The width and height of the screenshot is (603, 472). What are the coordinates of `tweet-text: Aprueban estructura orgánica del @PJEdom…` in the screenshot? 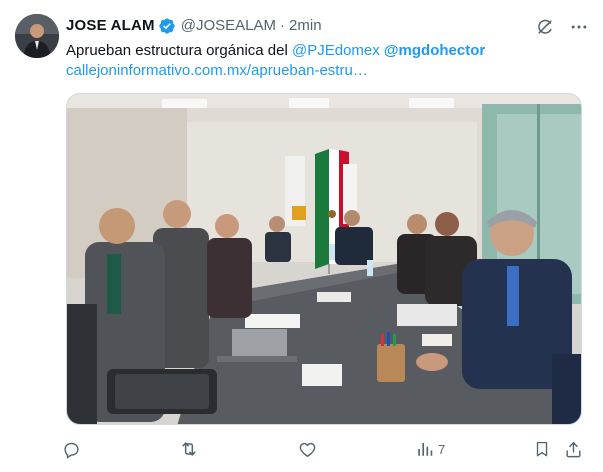 It's located at (326, 61).